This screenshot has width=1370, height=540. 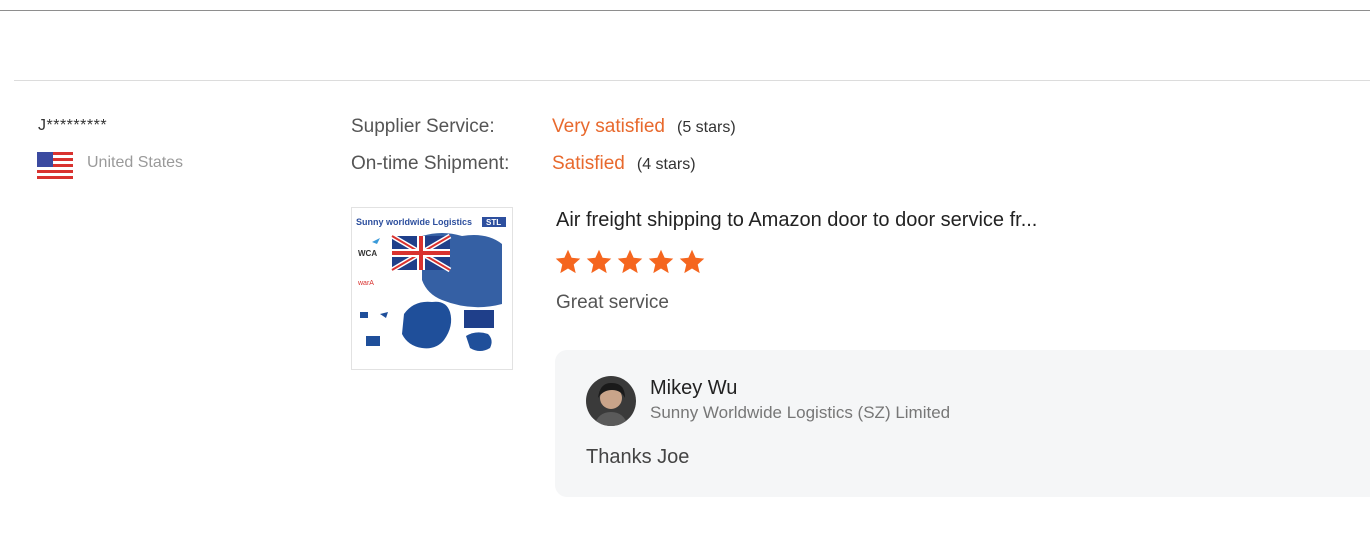 What do you see at coordinates (135, 162) in the screenshot?
I see `buyer-country: United States` at bounding box center [135, 162].